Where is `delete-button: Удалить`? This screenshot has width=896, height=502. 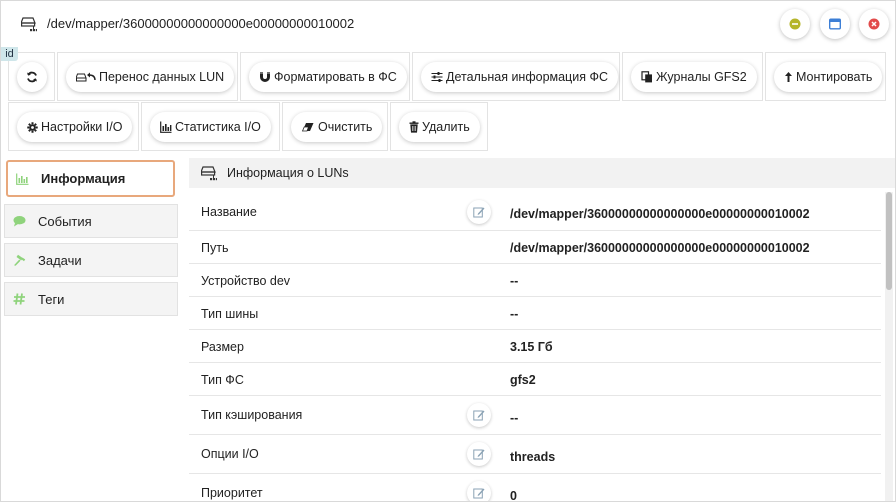
delete-button: Удалить is located at coordinates (439, 127).